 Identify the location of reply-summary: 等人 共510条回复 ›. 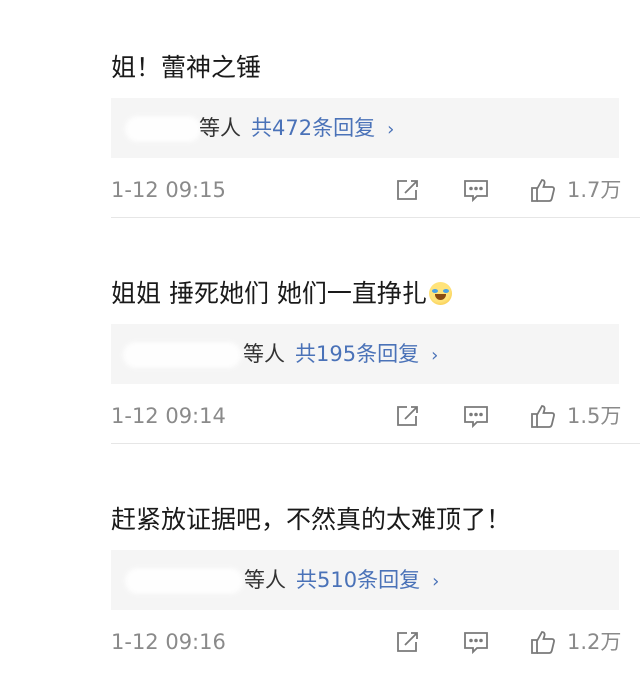
(341, 581).